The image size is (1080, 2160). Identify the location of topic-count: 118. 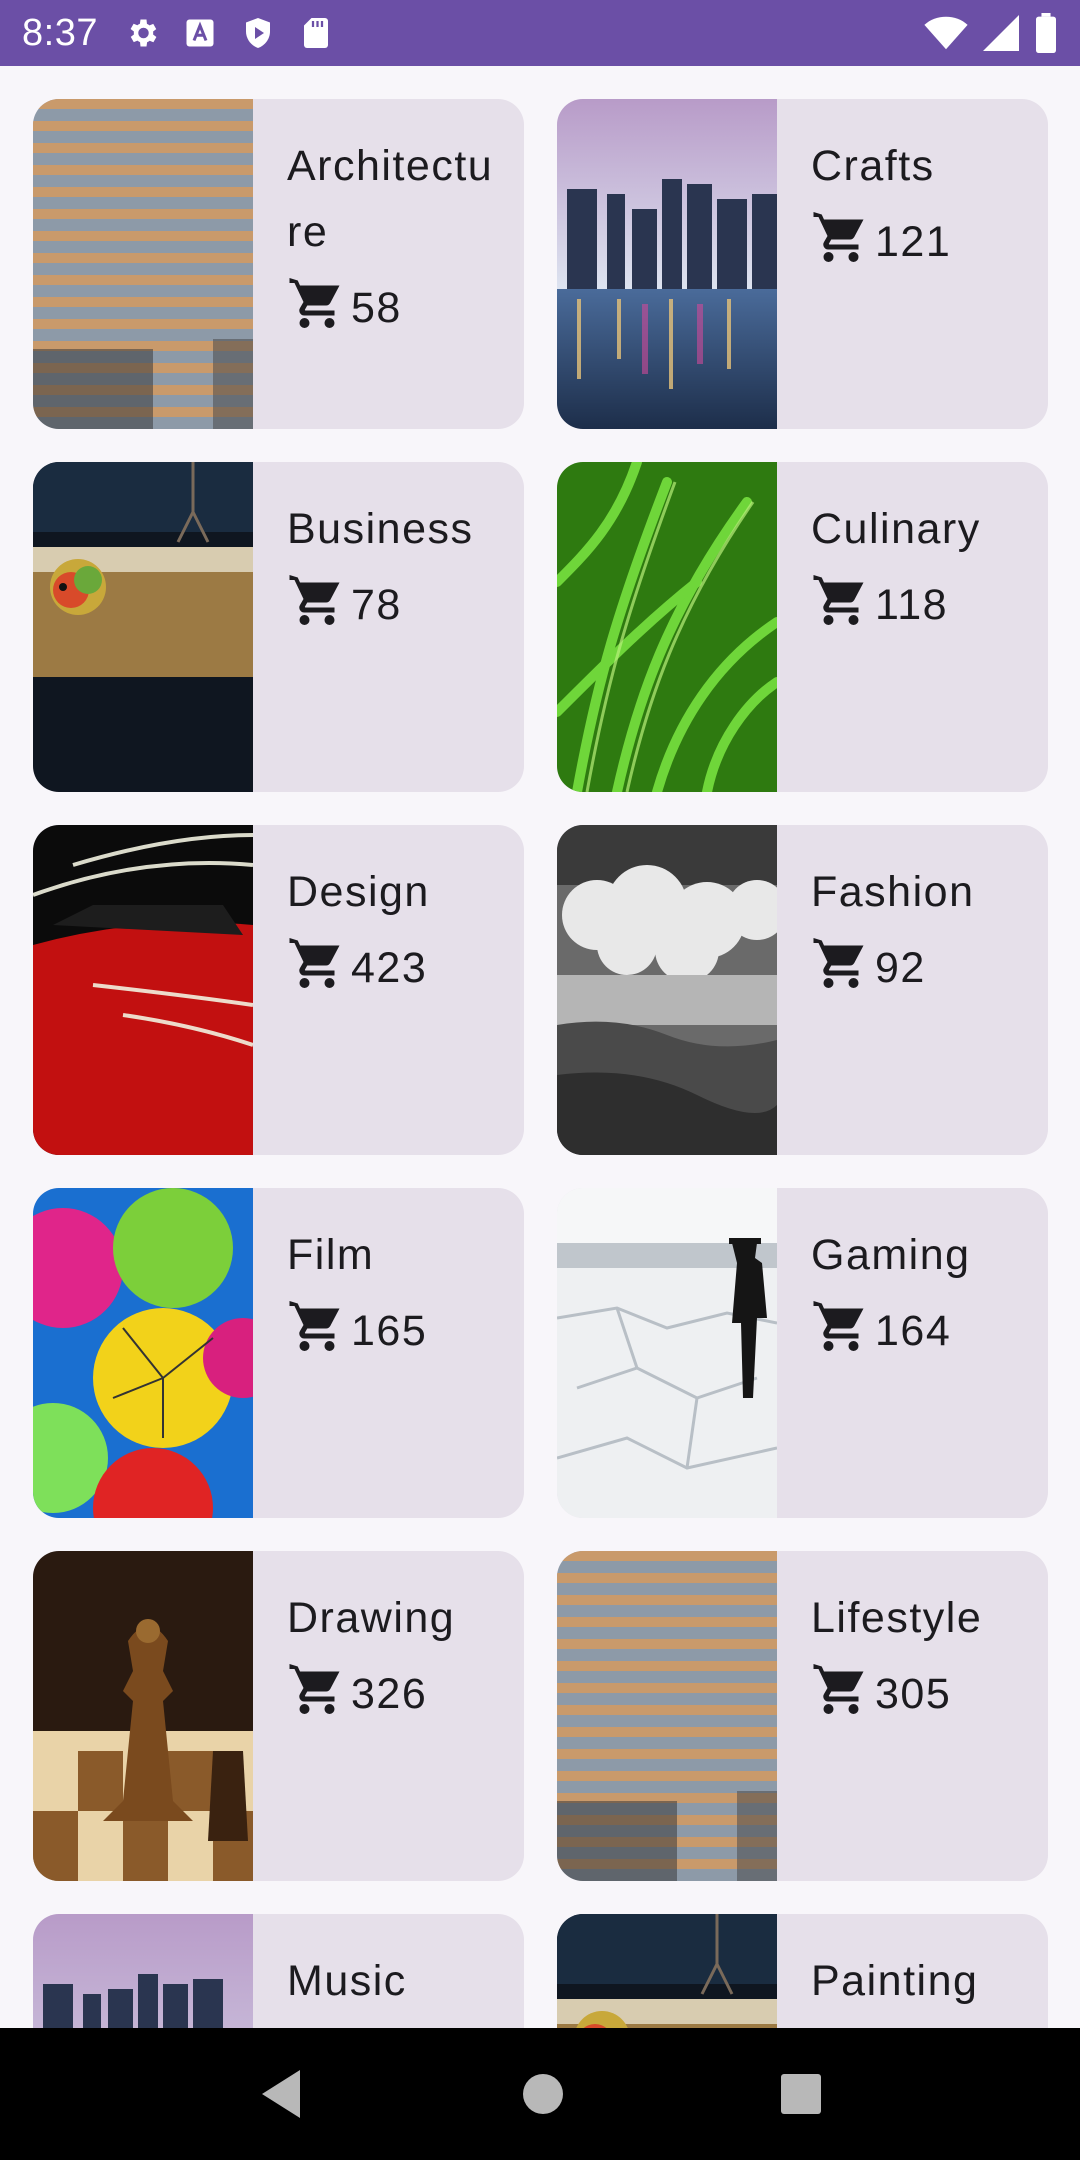
(912, 605).